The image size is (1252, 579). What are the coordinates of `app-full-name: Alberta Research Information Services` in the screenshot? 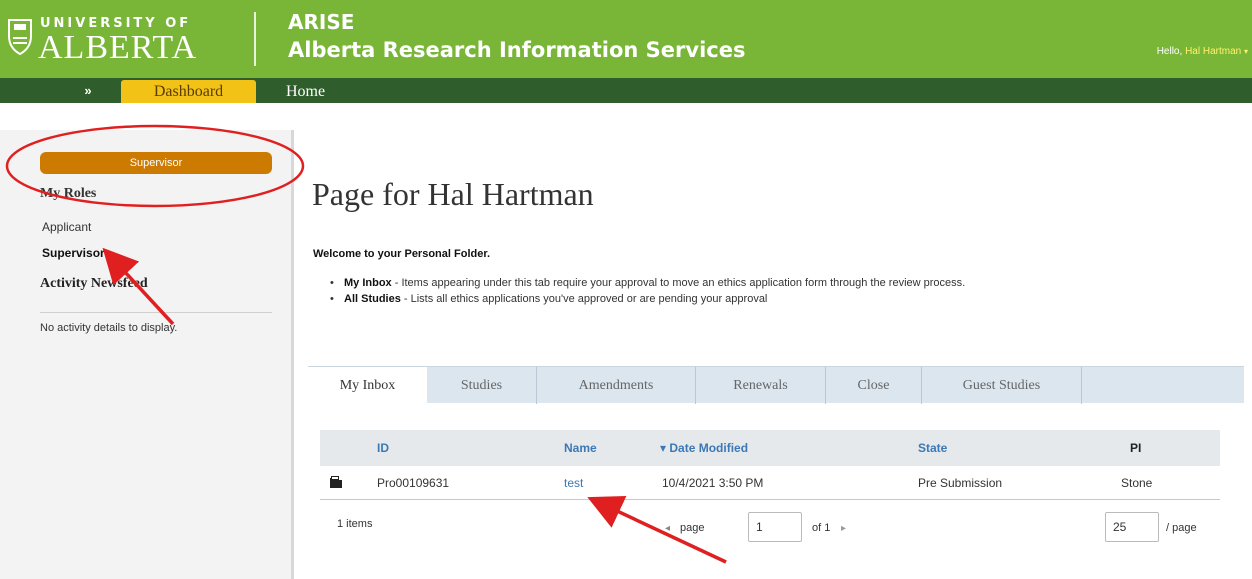 It's located at (517, 50).